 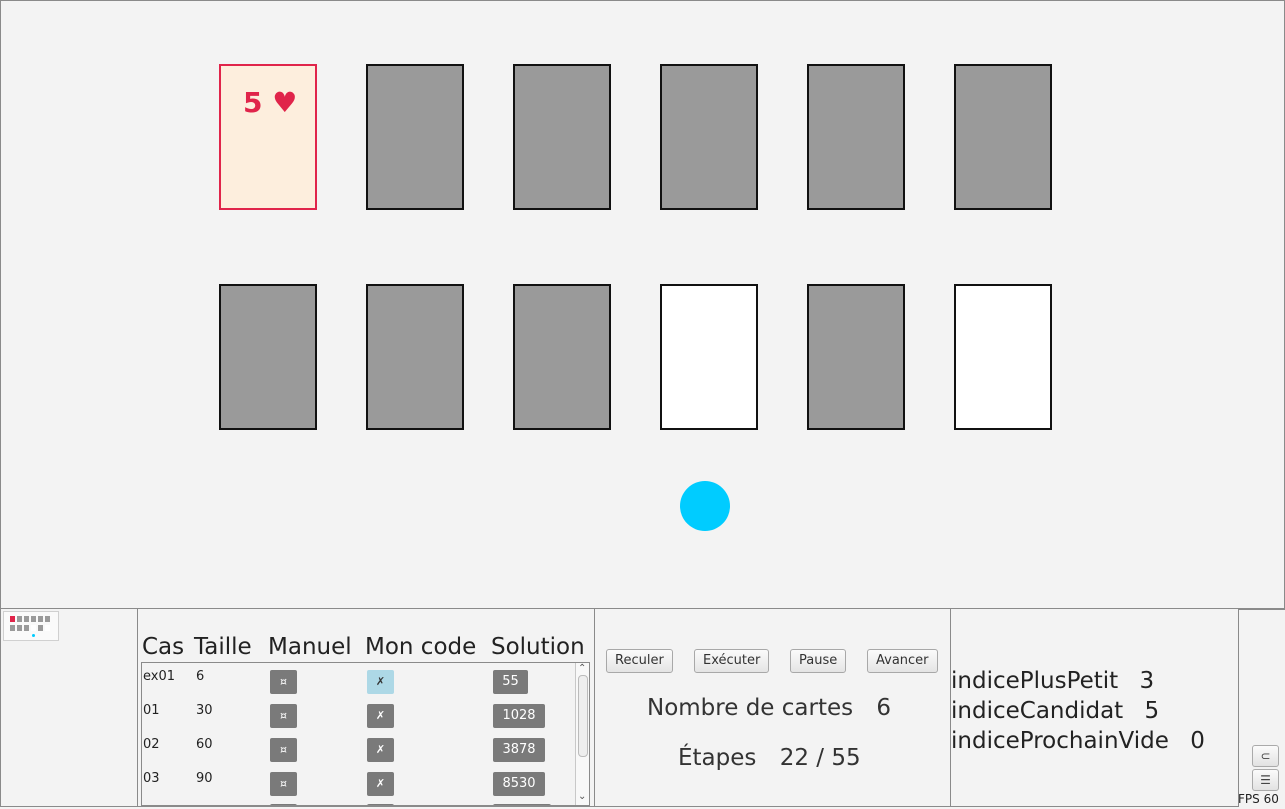 What do you see at coordinates (359, 802) in the screenshot?
I see `table-row` at bounding box center [359, 802].